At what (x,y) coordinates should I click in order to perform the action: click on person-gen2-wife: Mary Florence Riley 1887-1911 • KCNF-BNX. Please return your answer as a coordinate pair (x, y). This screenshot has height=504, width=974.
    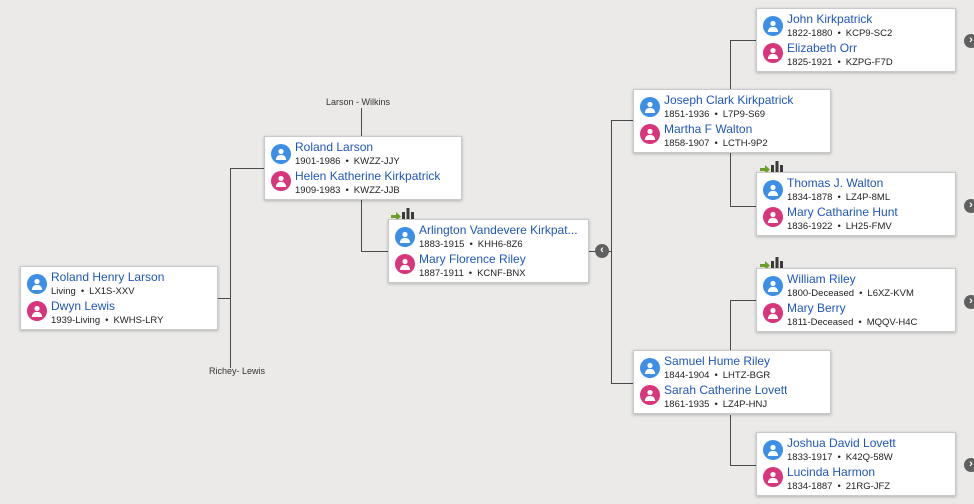
    Looking at the image, I should click on (488, 266).